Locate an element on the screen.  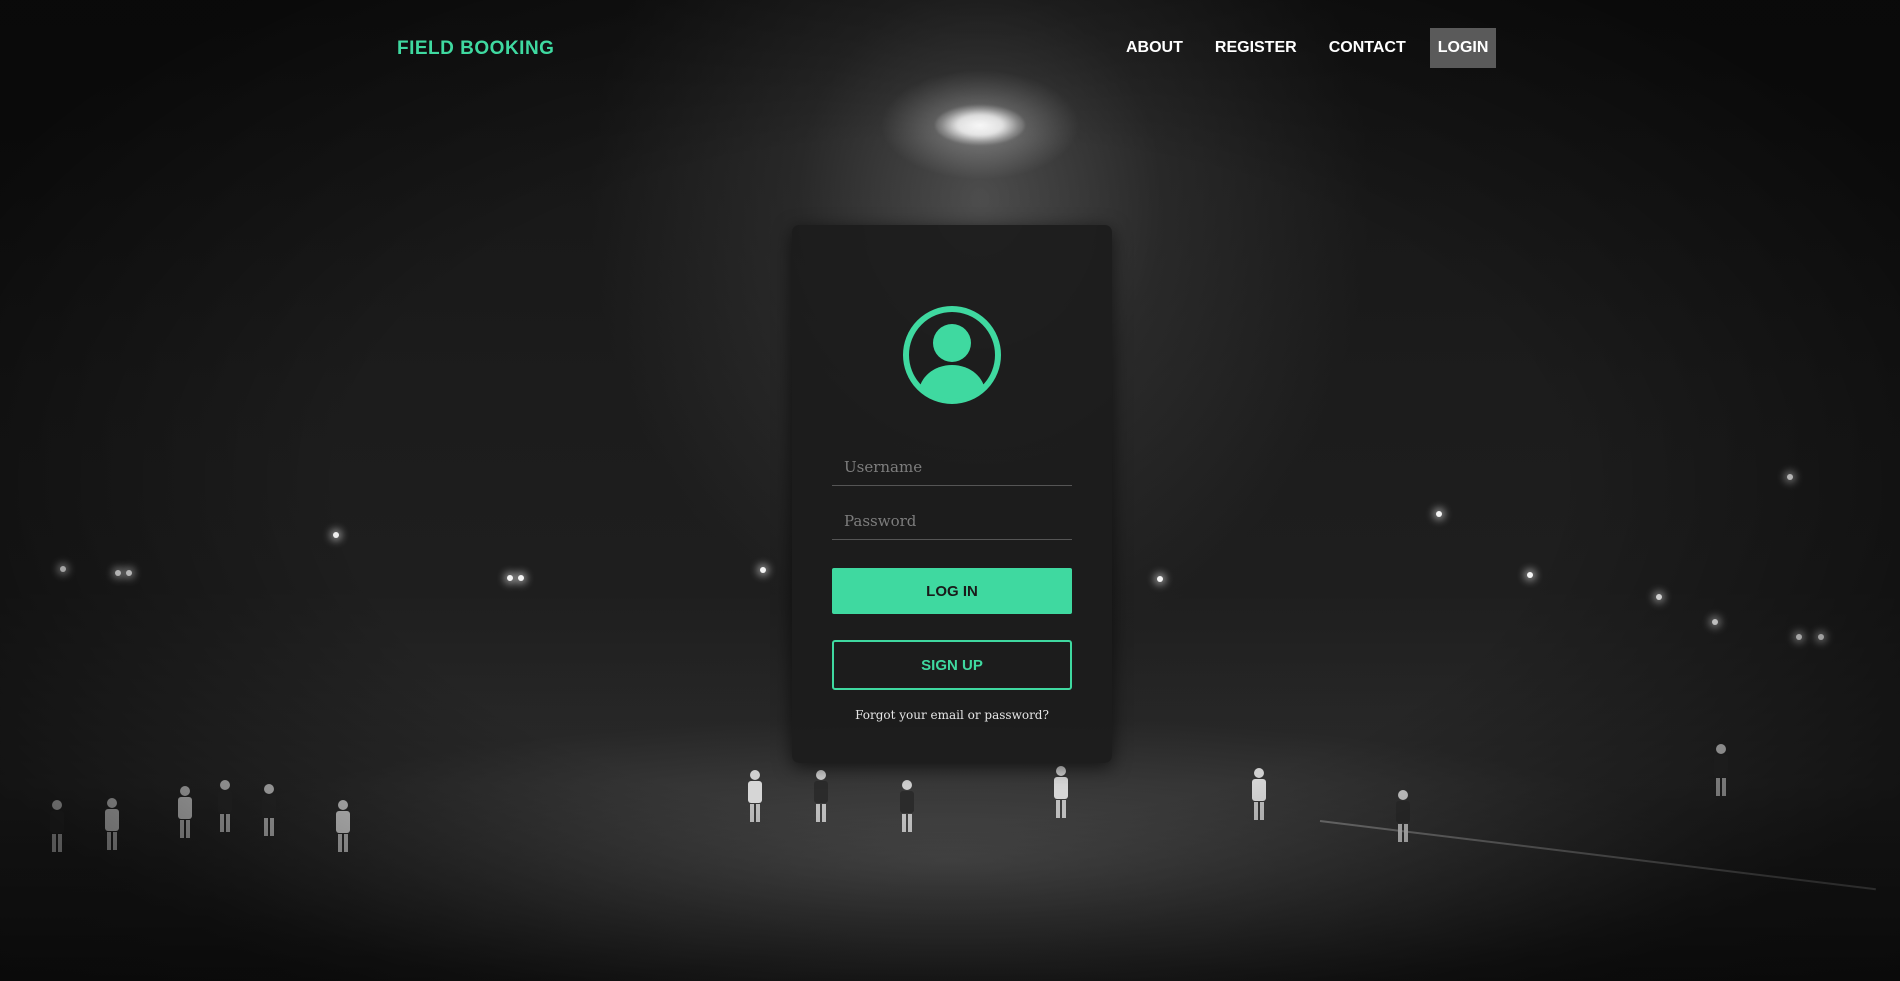
brand-logo: FIELD BOOKING is located at coordinates (475, 49).